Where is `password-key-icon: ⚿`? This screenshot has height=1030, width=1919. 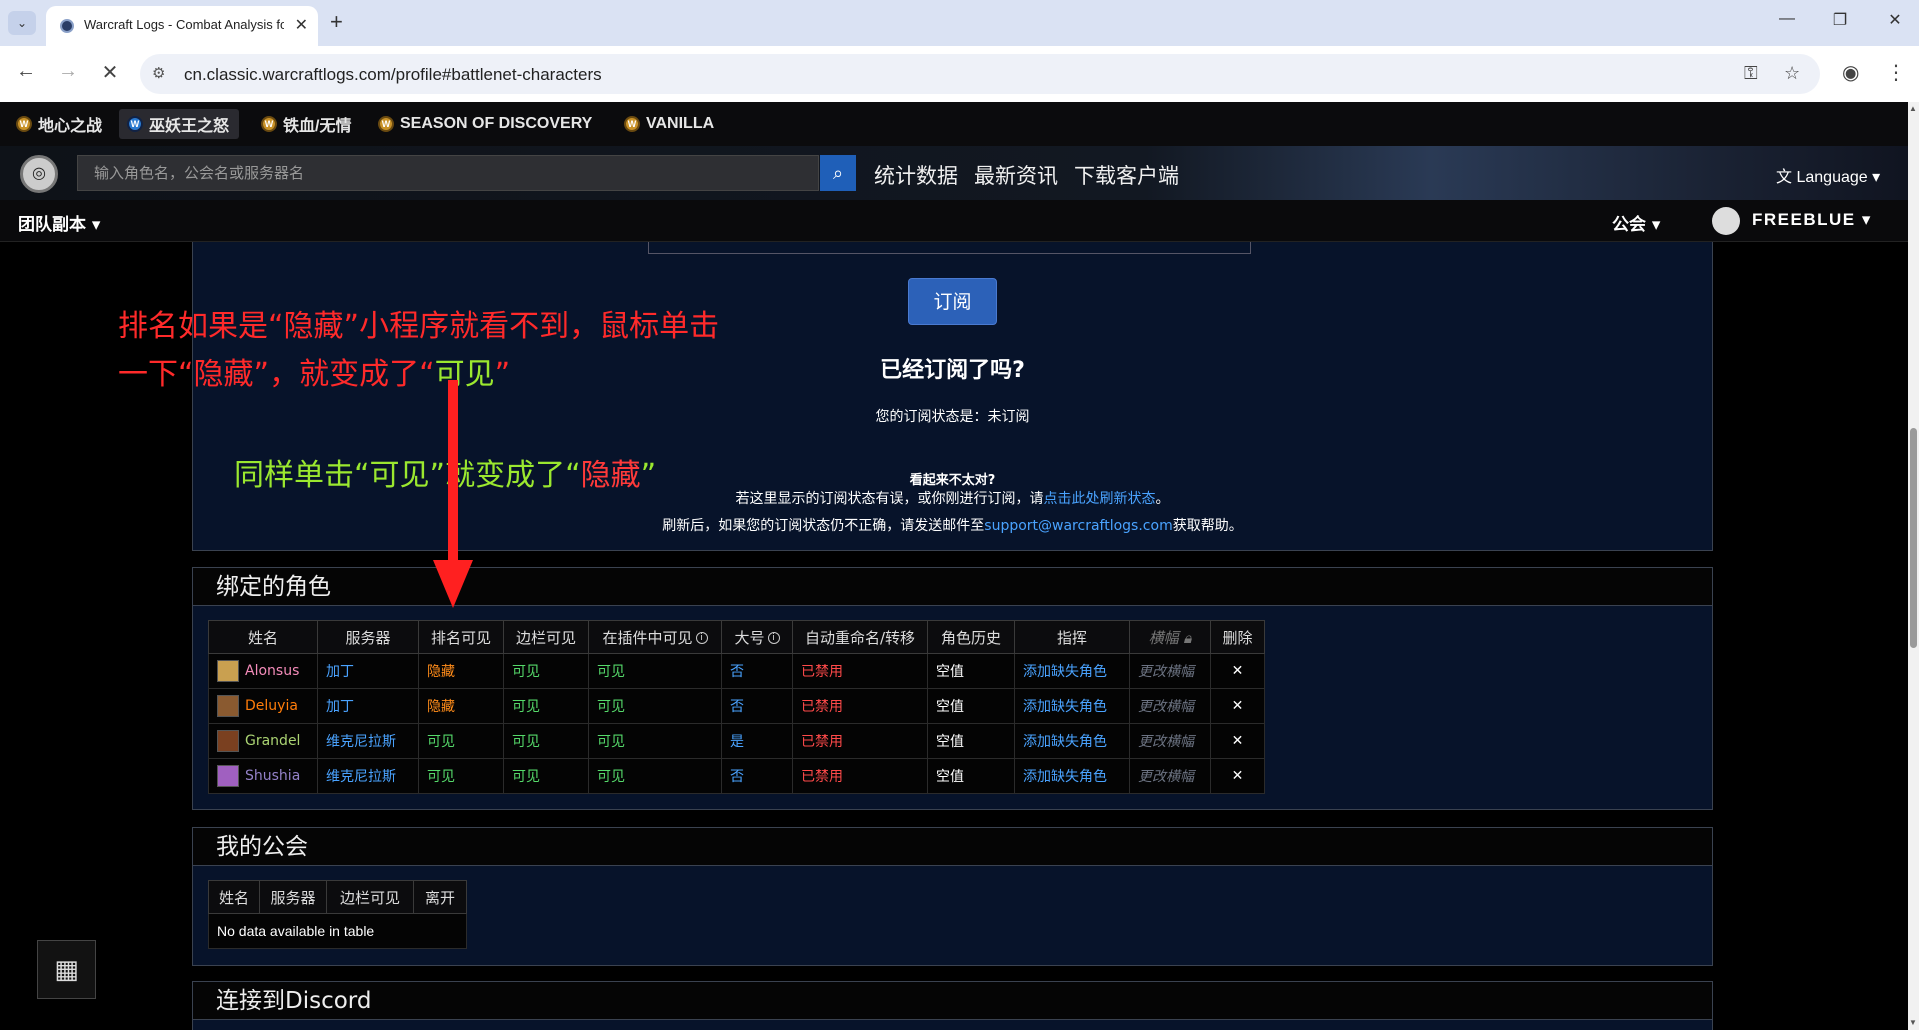 password-key-icon: ⚿ is located at coordinates (1751, 73).